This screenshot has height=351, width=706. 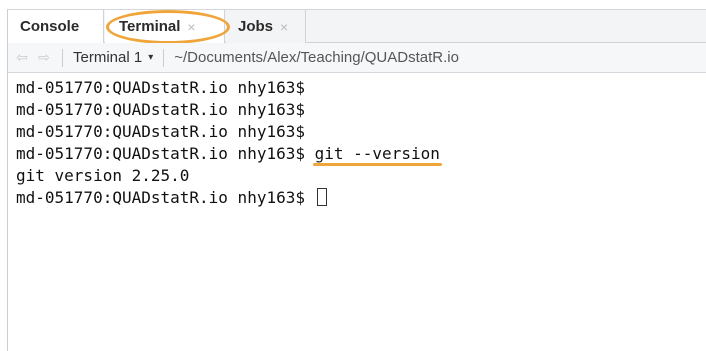 I want to click on text-cursor, so click(x=321, y=197).